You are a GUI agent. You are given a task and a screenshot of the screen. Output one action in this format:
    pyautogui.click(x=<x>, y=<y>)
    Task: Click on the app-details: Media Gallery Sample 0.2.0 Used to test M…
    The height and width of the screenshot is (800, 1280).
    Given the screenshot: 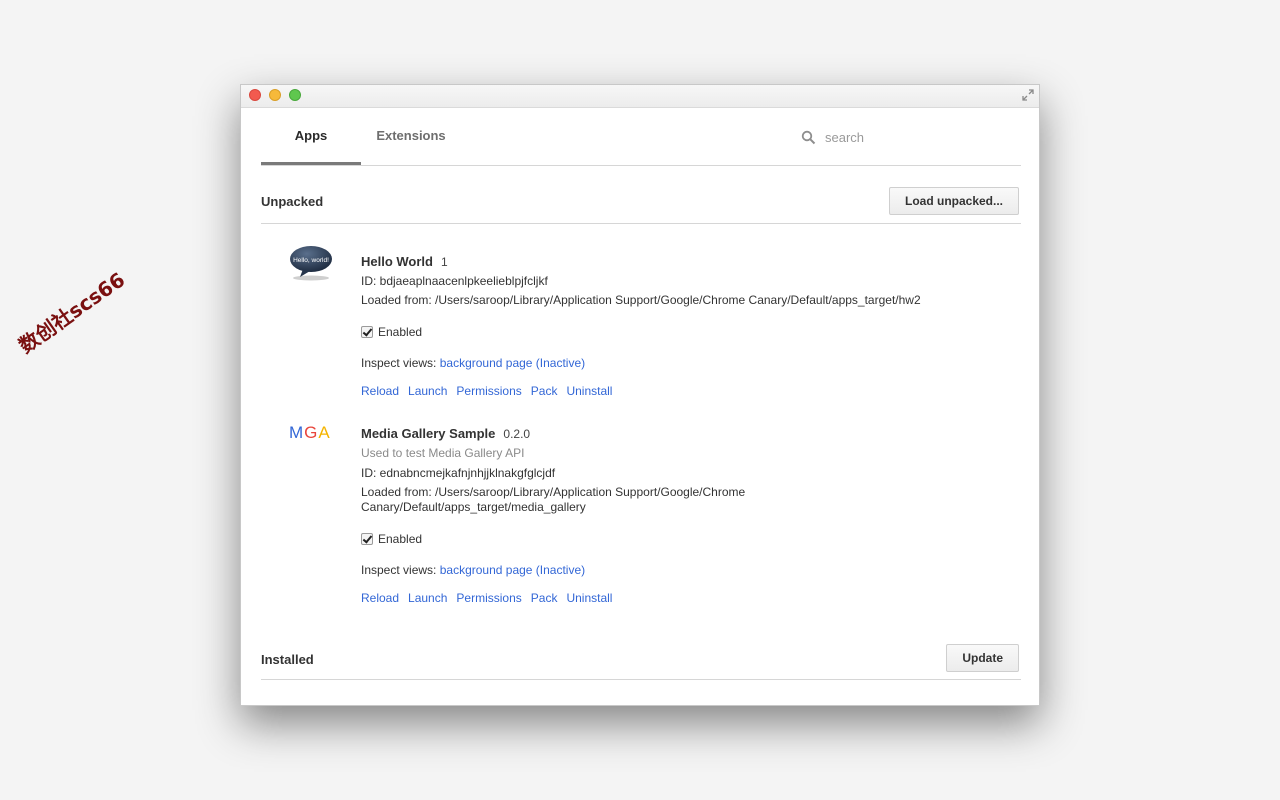 What is the action you would take?
    pyautogui.click(x=661, y=516)
    